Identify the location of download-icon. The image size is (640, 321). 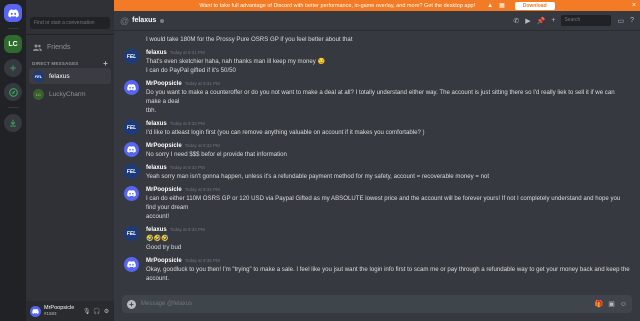
(13, 123).